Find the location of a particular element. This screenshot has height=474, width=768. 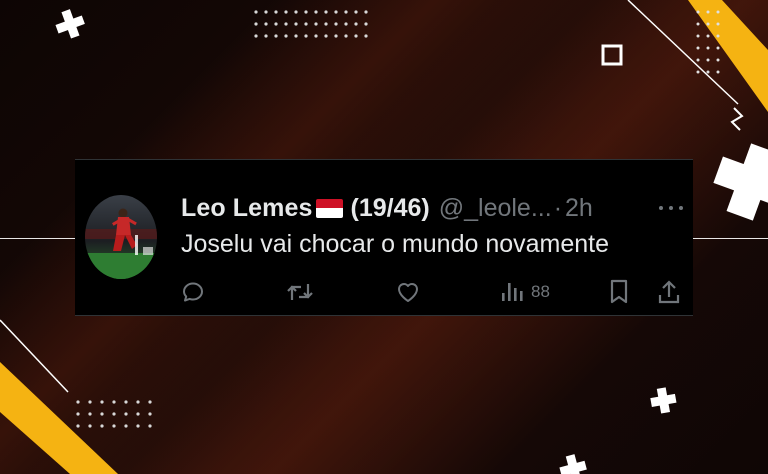

views-icon is located at coordinates (512, 292).